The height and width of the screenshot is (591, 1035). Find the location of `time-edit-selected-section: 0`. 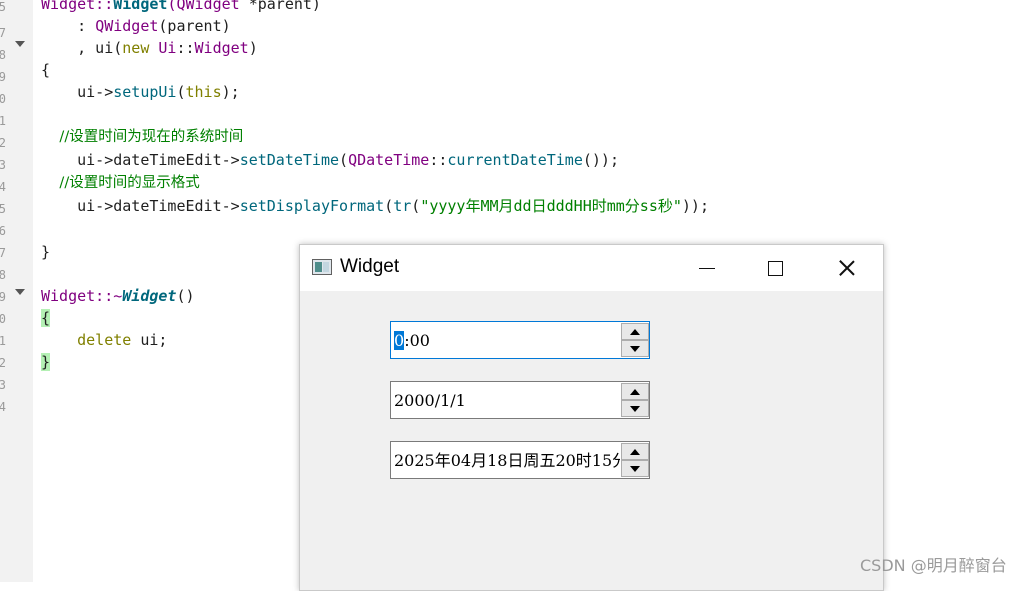

time-edit-selected-section: 0 is located at coordinates (399, 340).